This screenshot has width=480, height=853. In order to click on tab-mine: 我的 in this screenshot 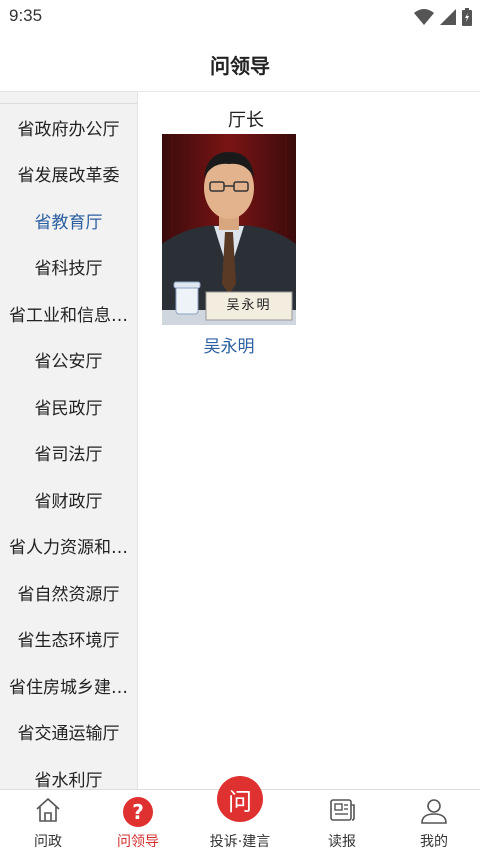, I will do `click(433, 821)`.